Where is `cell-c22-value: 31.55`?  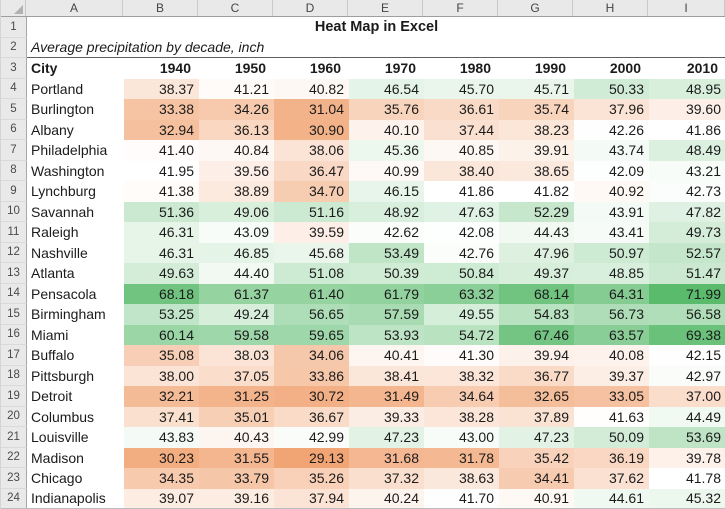 cell-c22-value: 31.55 is located at coordinates (236, 457).